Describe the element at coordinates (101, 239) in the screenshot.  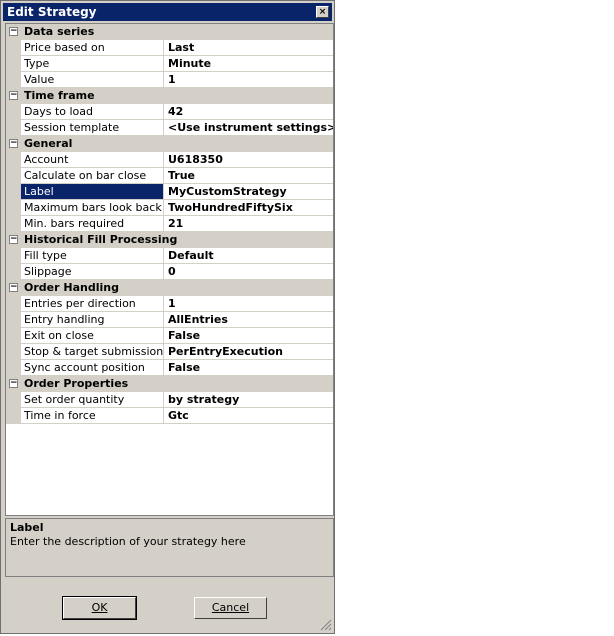
I see `category-label: Historical Fill Processing` at that location.